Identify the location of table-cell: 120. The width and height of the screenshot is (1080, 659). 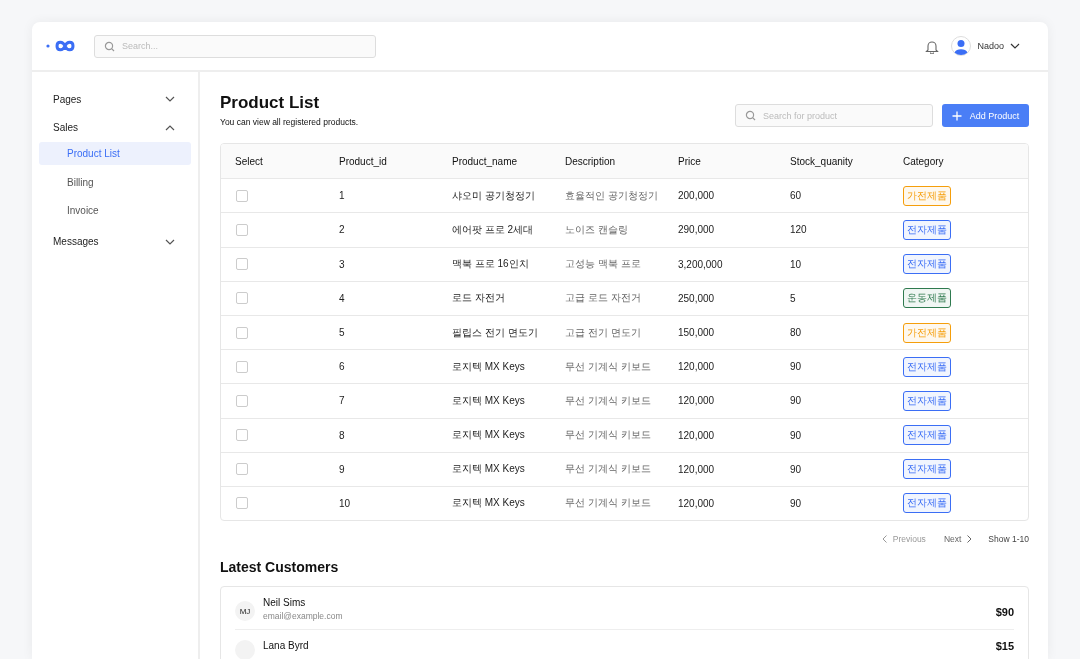
(798, 230).